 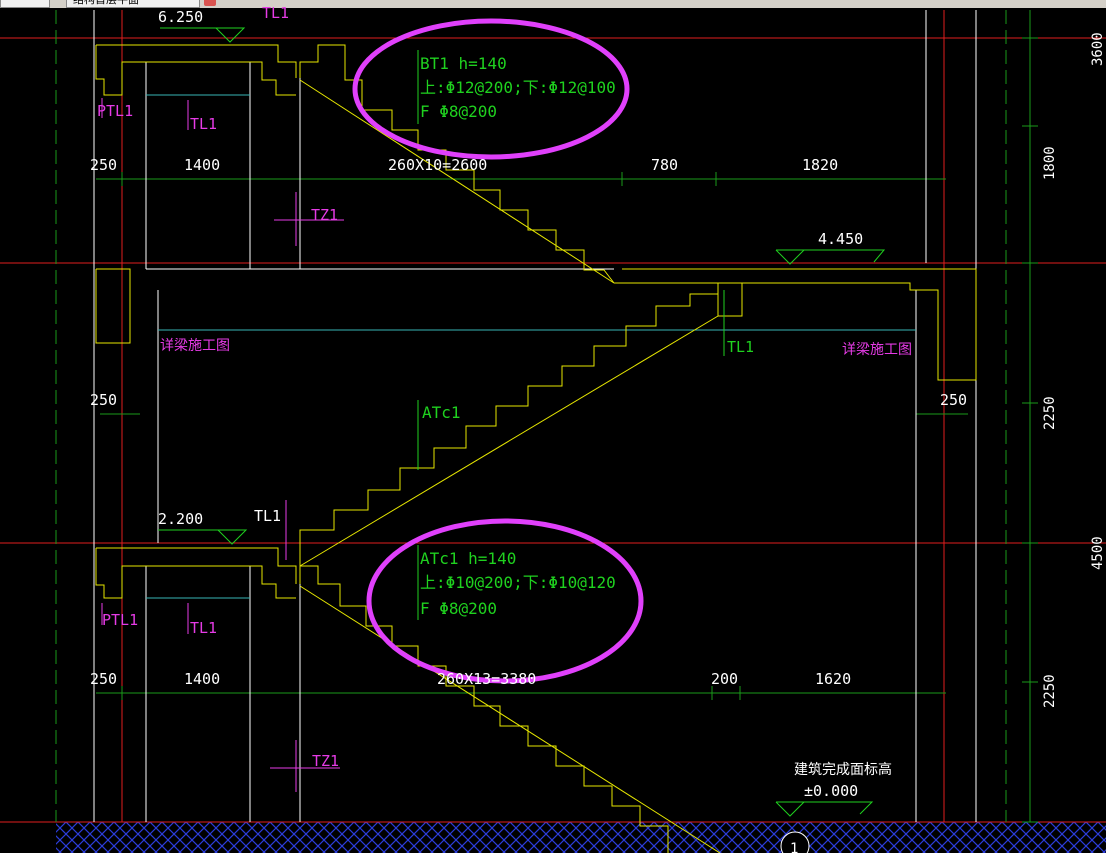 What do you see at coordinates (953, 400) in the screenshot?
I see `dim-mid-right-250: 250` at bounding box center [953, 400].